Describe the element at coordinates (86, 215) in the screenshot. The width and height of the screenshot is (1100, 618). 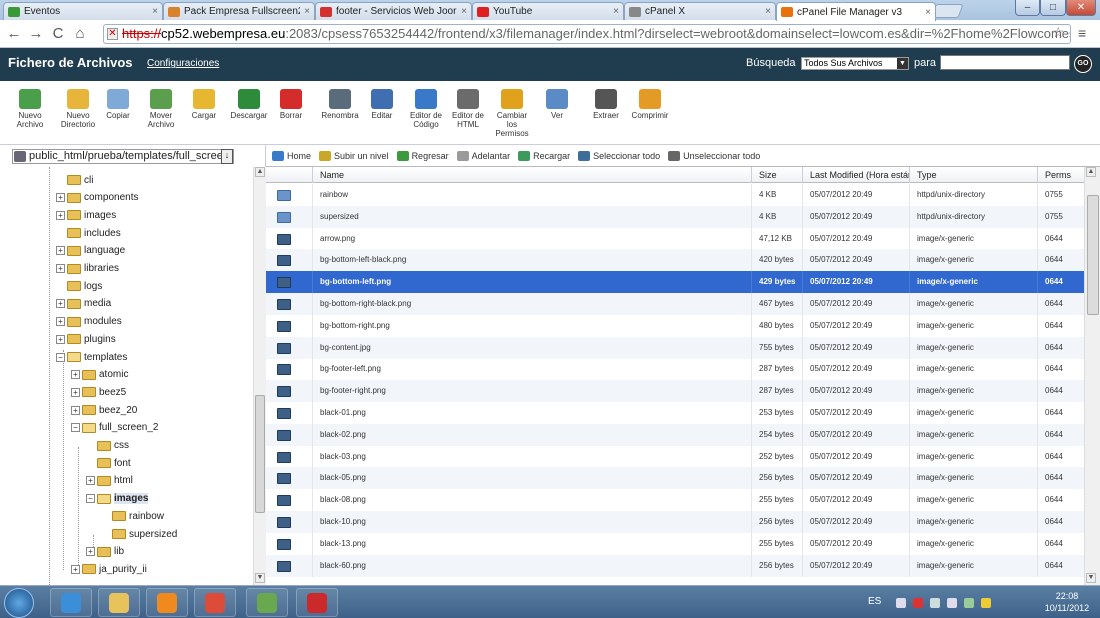
I see `tree-item-images: + images` at that location.